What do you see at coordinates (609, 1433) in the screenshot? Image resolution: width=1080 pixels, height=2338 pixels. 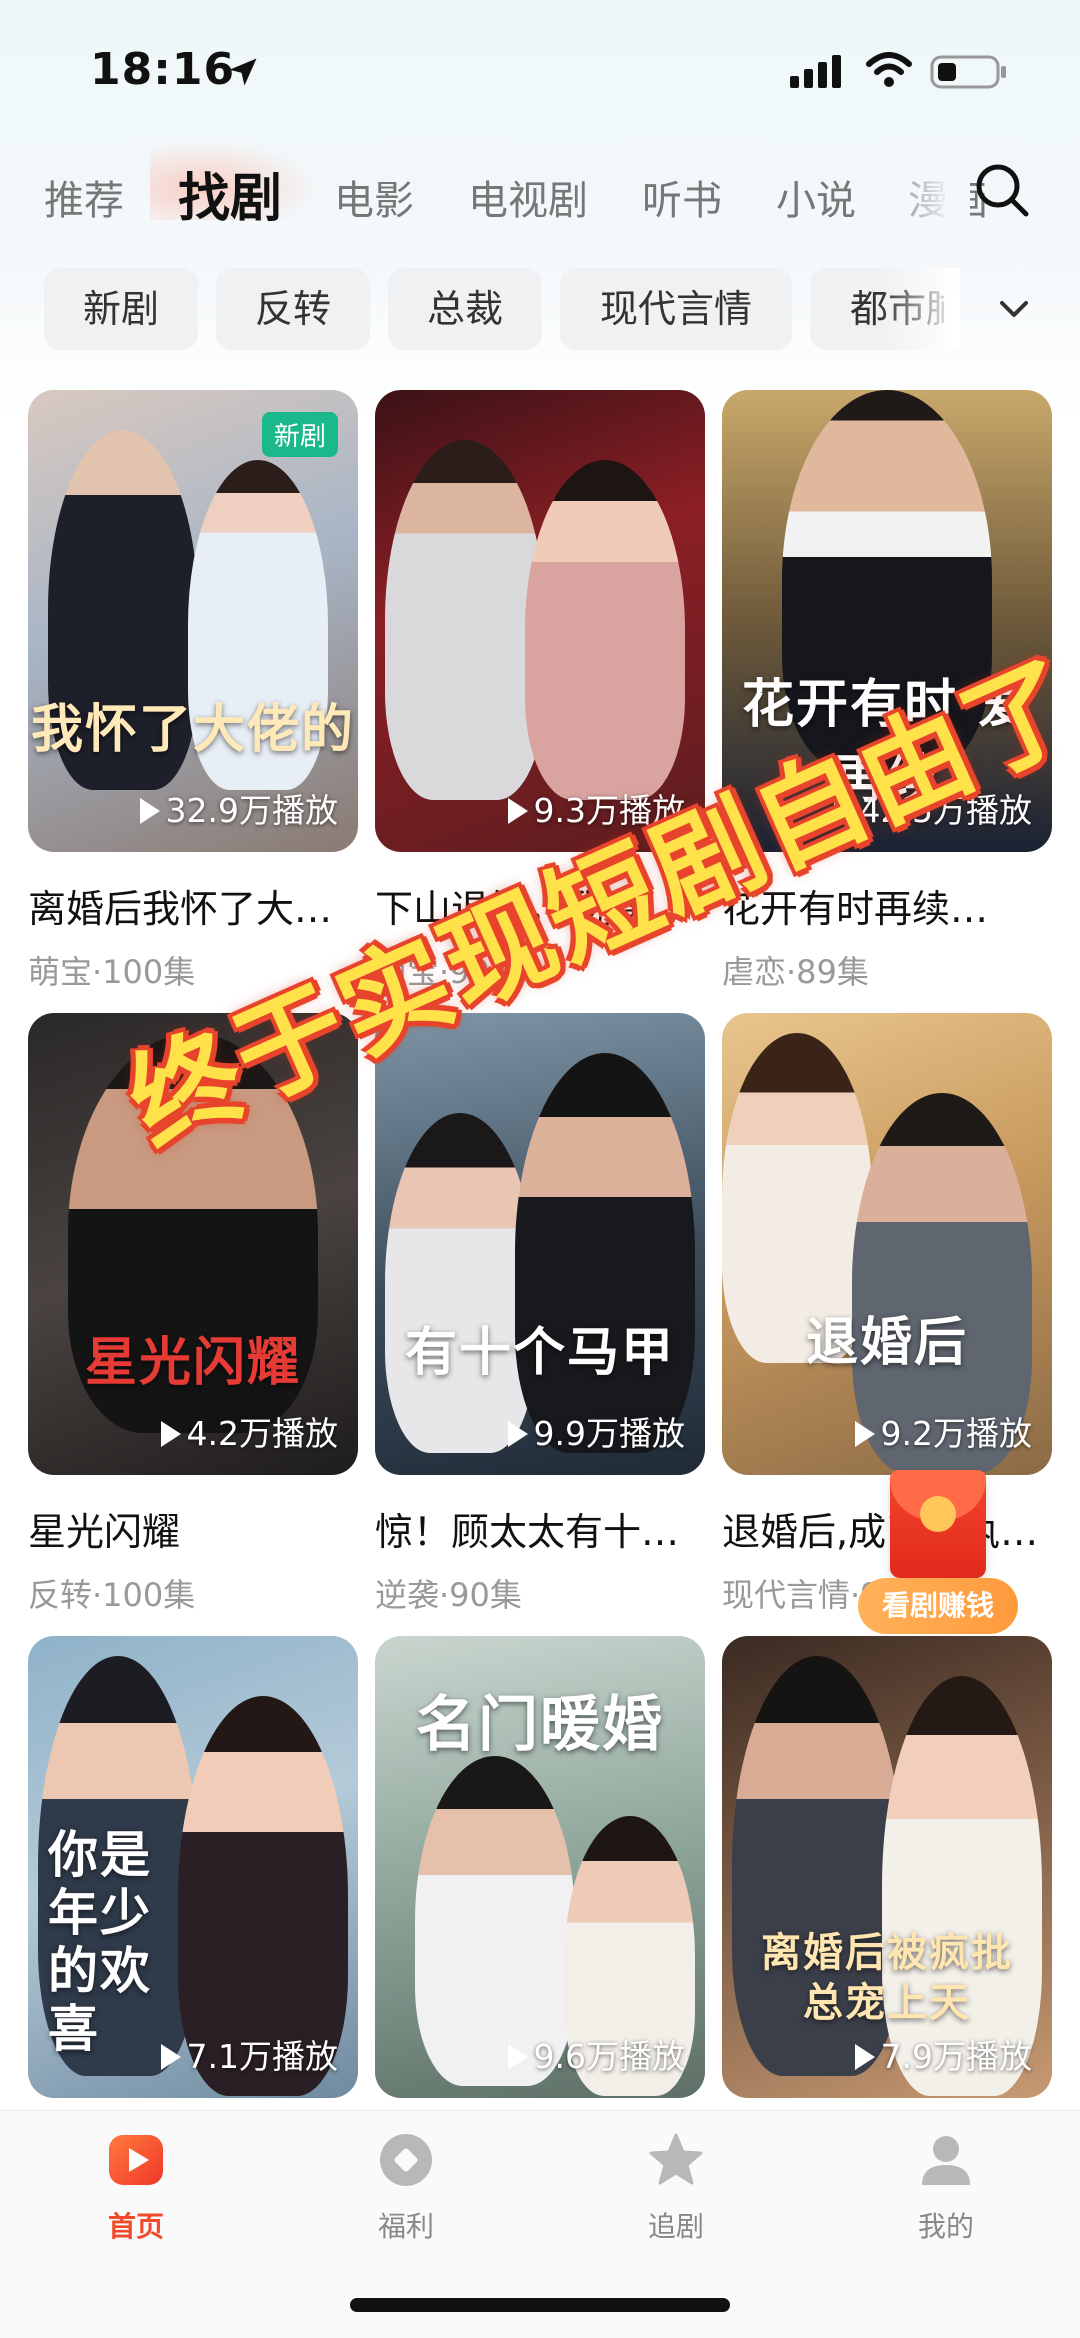 I see `play-count-text: 9.9万播放` at bounding box center [609, 1433].